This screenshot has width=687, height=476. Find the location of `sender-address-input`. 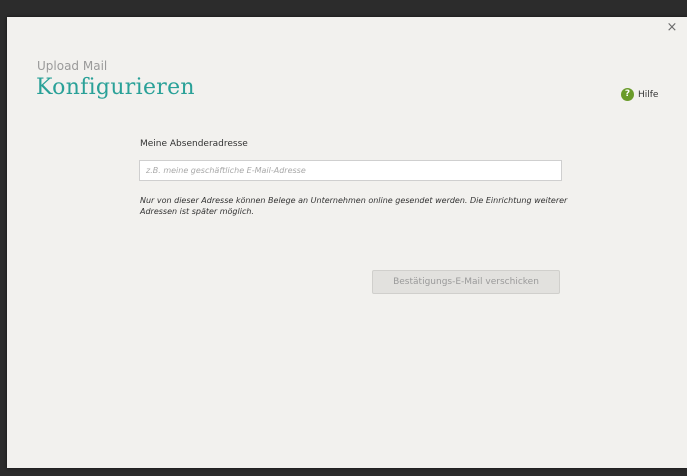

sender-address-input is located at coordinates (350, 170).